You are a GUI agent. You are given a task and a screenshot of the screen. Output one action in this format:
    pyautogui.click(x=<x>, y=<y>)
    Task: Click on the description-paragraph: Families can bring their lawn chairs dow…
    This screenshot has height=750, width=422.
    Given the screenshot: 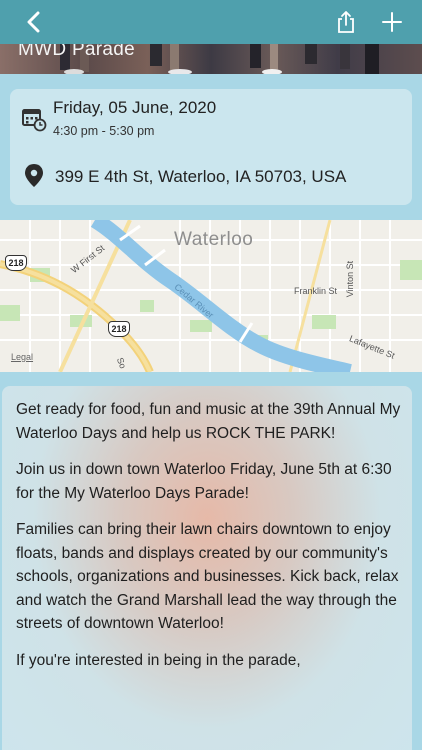 What is the action you would take?
    pyautogui.click(x=207, y=576)
    